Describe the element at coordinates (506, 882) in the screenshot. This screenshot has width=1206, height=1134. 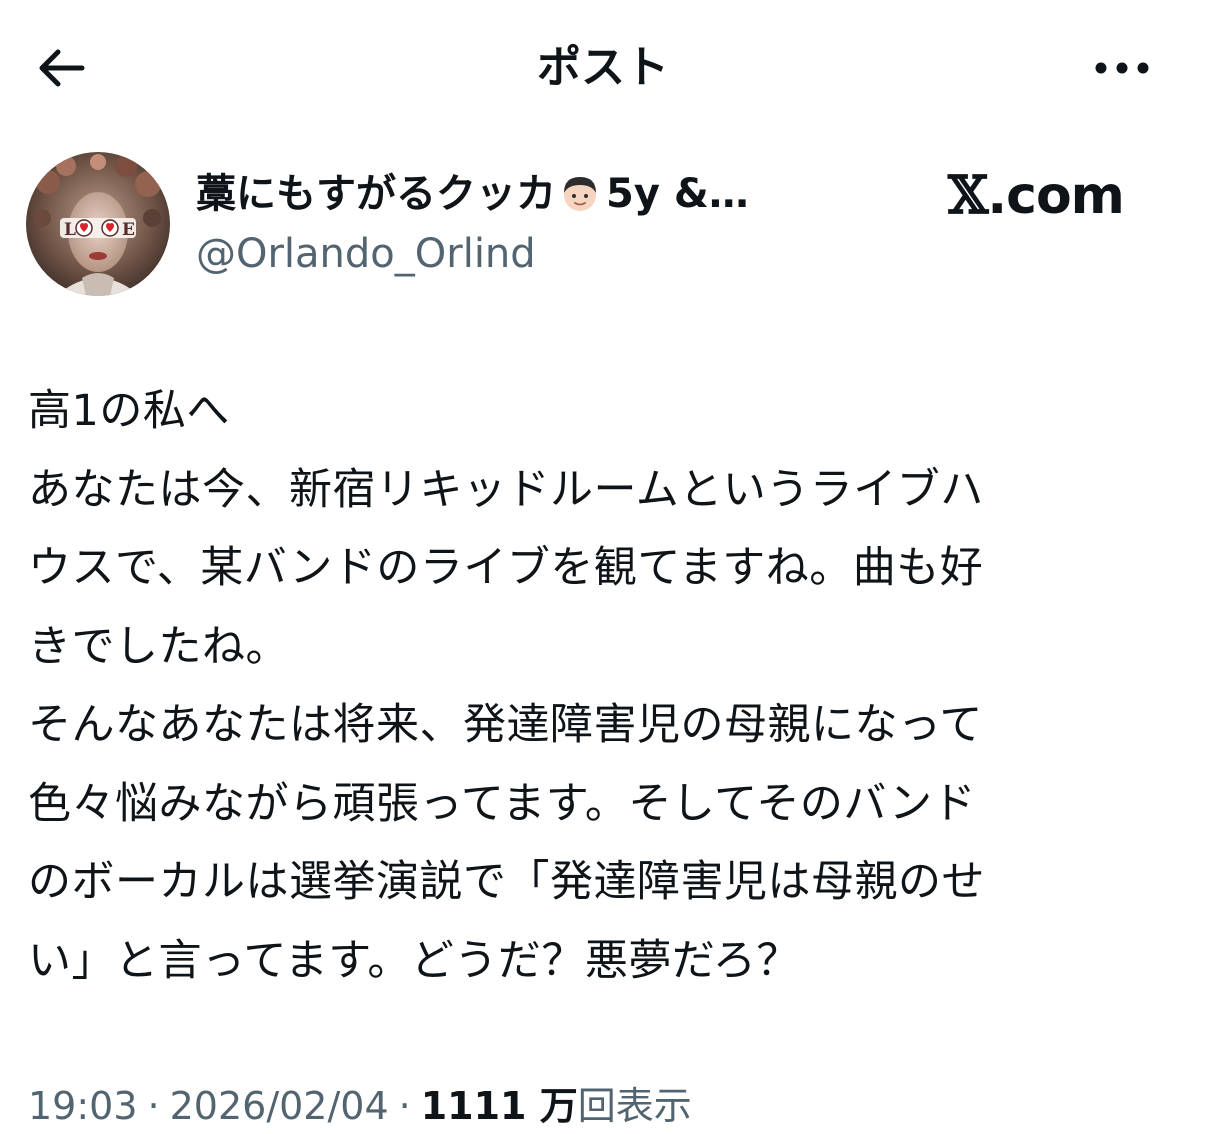
I see `post-line: のボーカルは選挙演説で「発達障害児は母親のせ` at that location.